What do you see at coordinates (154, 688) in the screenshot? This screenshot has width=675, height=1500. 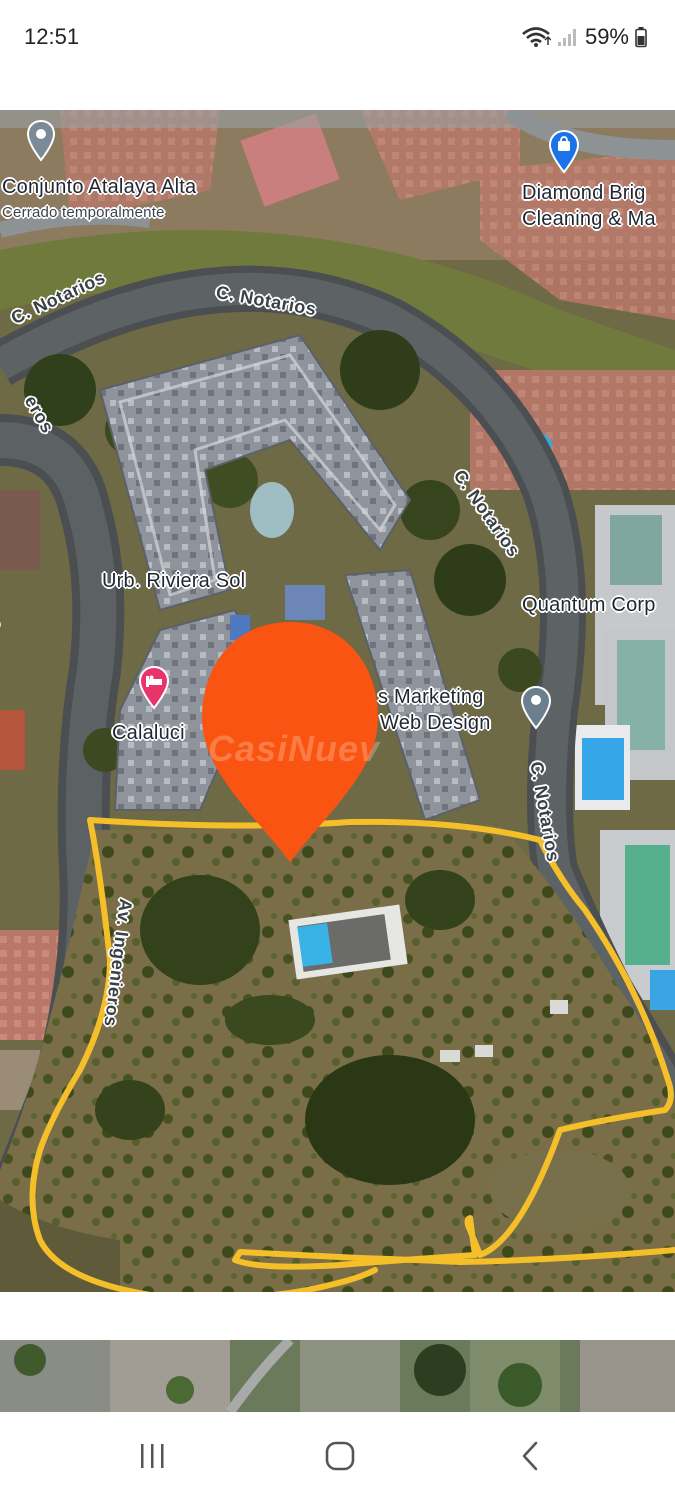 I see `hotel-pin-icon` at bounding box center [154, 688].